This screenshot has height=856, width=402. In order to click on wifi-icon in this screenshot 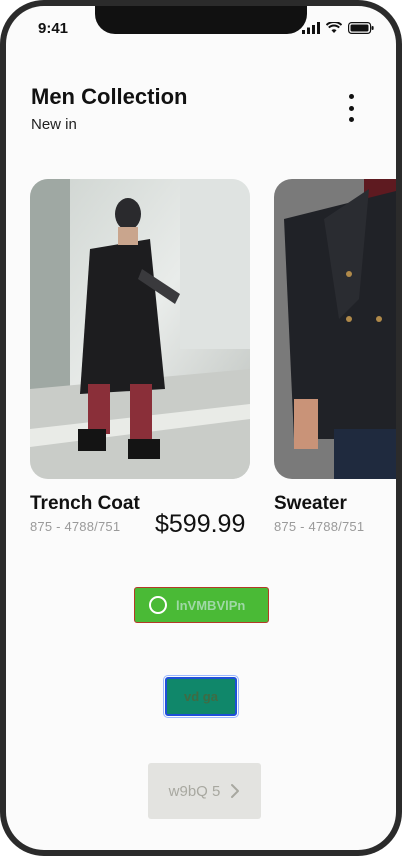, I will do `click(334, 27)`.